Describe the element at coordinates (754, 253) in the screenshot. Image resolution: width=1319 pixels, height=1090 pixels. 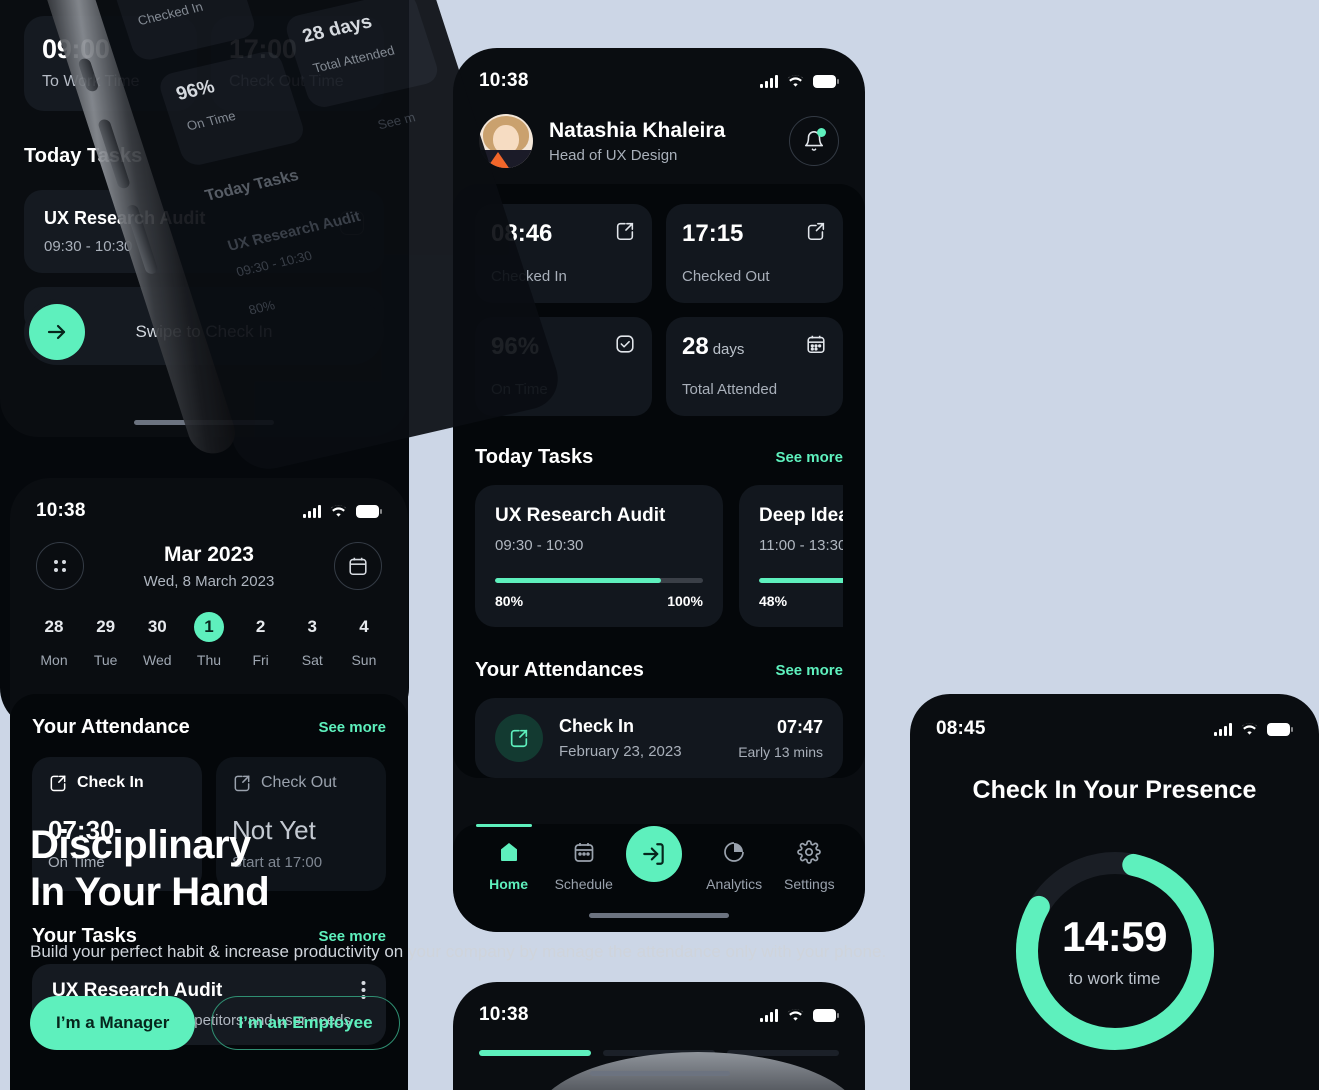
I see `metric-checked-out: 17:15 Checked Out` at that location.